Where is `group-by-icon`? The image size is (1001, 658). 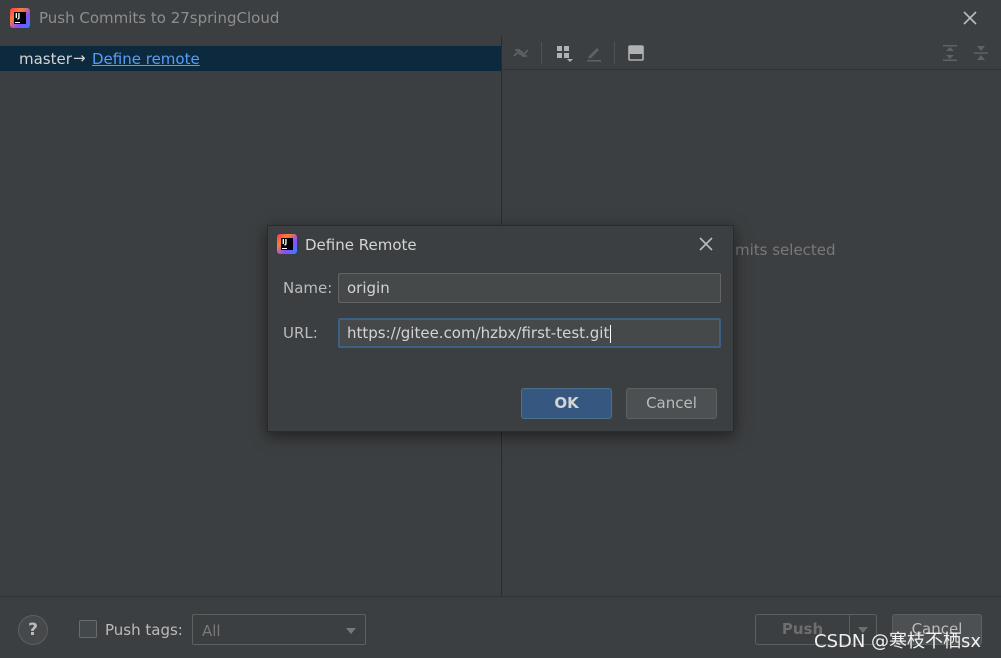
group-by-icon is located at coordinates (564, 53).